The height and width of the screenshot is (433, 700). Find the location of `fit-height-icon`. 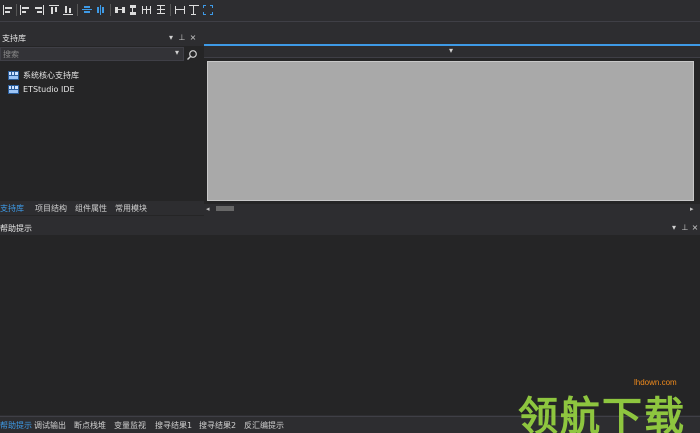

fit-height-icon is located at coordinates (194, 10).